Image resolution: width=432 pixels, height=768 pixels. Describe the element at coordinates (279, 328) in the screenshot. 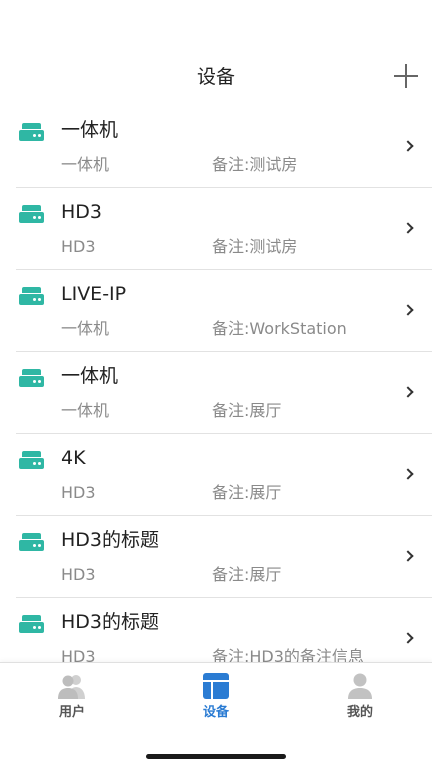

I see `device-remark: 备注:WorkStation` at that location.